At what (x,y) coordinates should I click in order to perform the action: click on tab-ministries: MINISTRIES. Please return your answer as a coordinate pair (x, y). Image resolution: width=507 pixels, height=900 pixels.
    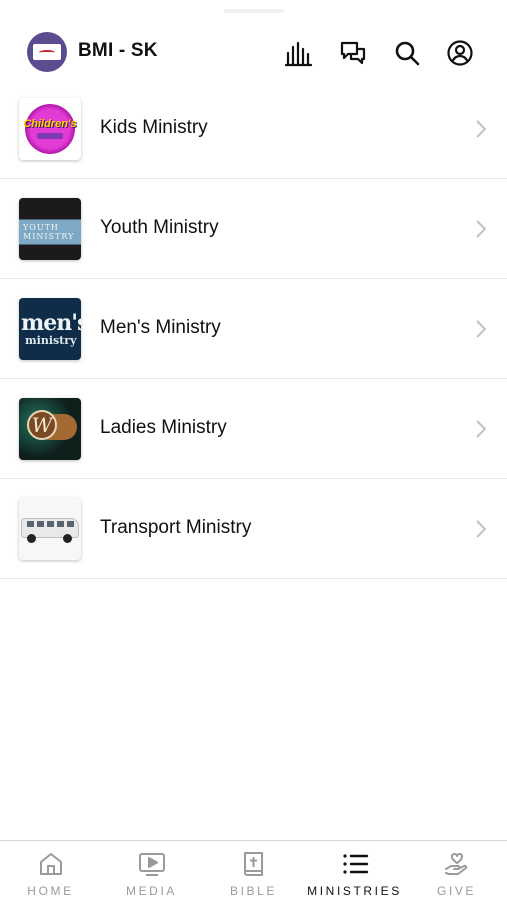
    Looking at the image, I should click on (354, 870).